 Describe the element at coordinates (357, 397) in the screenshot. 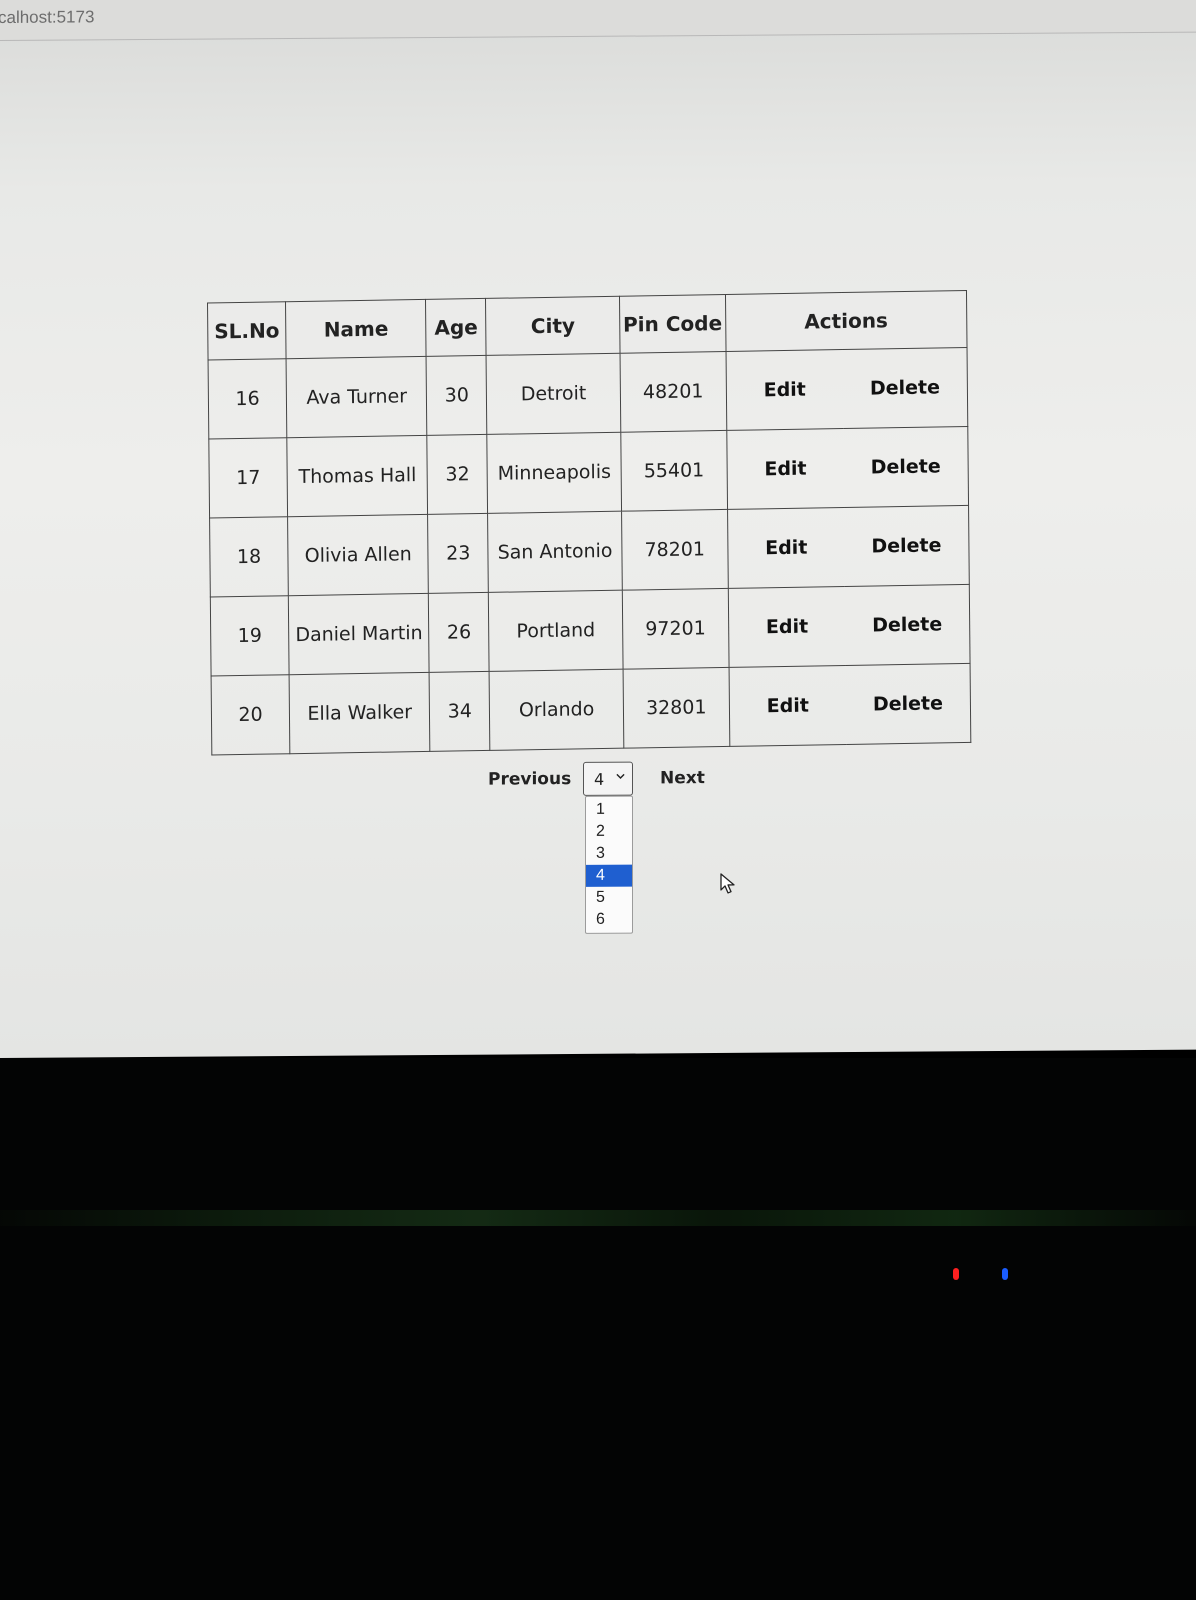

I see `cell-name: Ava Turner` at that location.